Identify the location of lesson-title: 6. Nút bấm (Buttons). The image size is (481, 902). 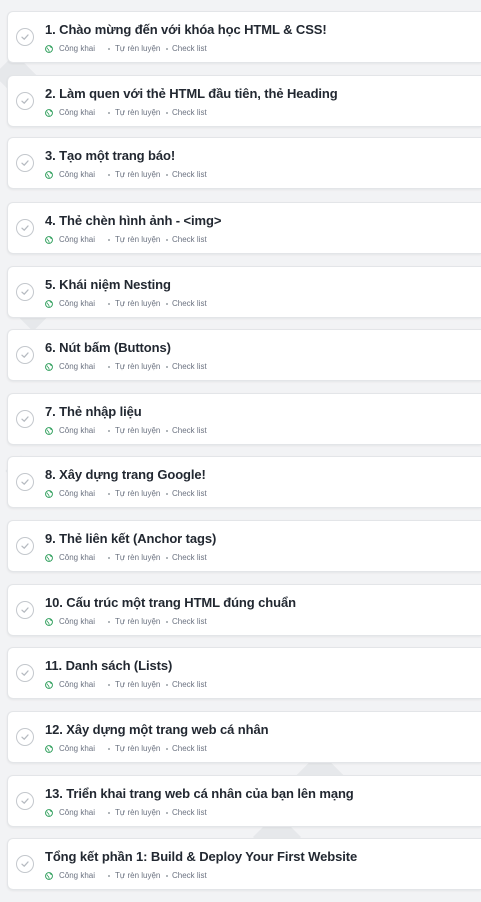
(108, 347).